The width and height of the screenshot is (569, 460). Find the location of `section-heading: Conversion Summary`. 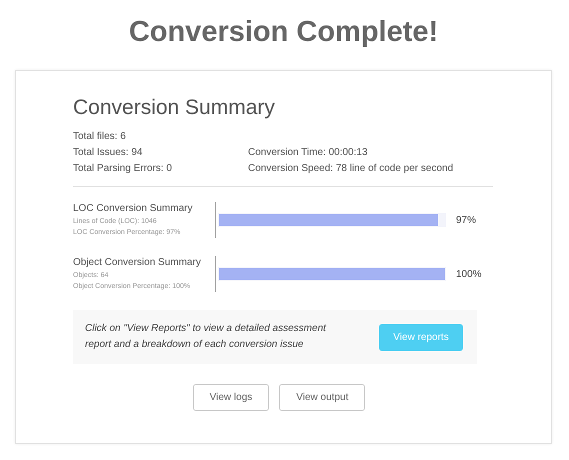

section-heading: Conversion Summary is located at coordinates (174, 108).